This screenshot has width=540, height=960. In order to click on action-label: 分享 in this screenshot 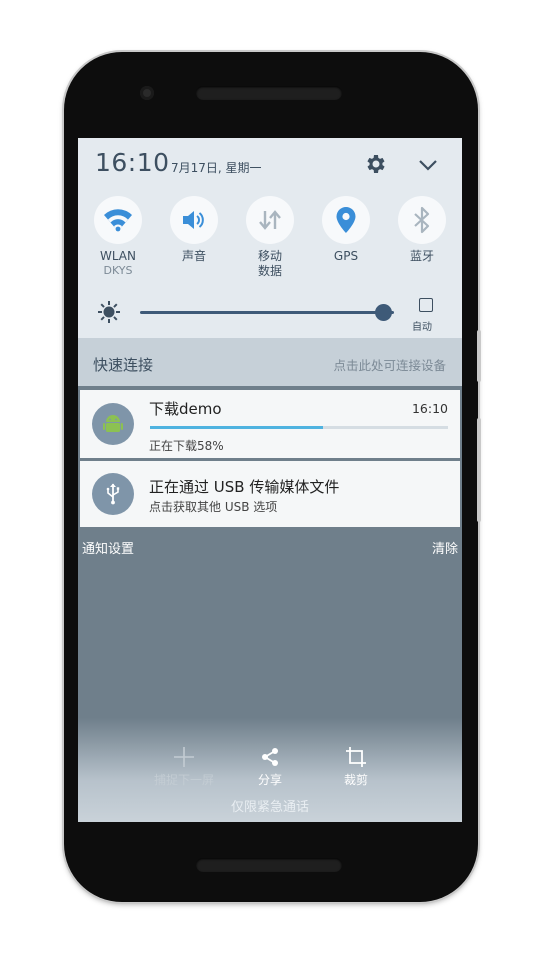, I will do `click(269, 780)`.